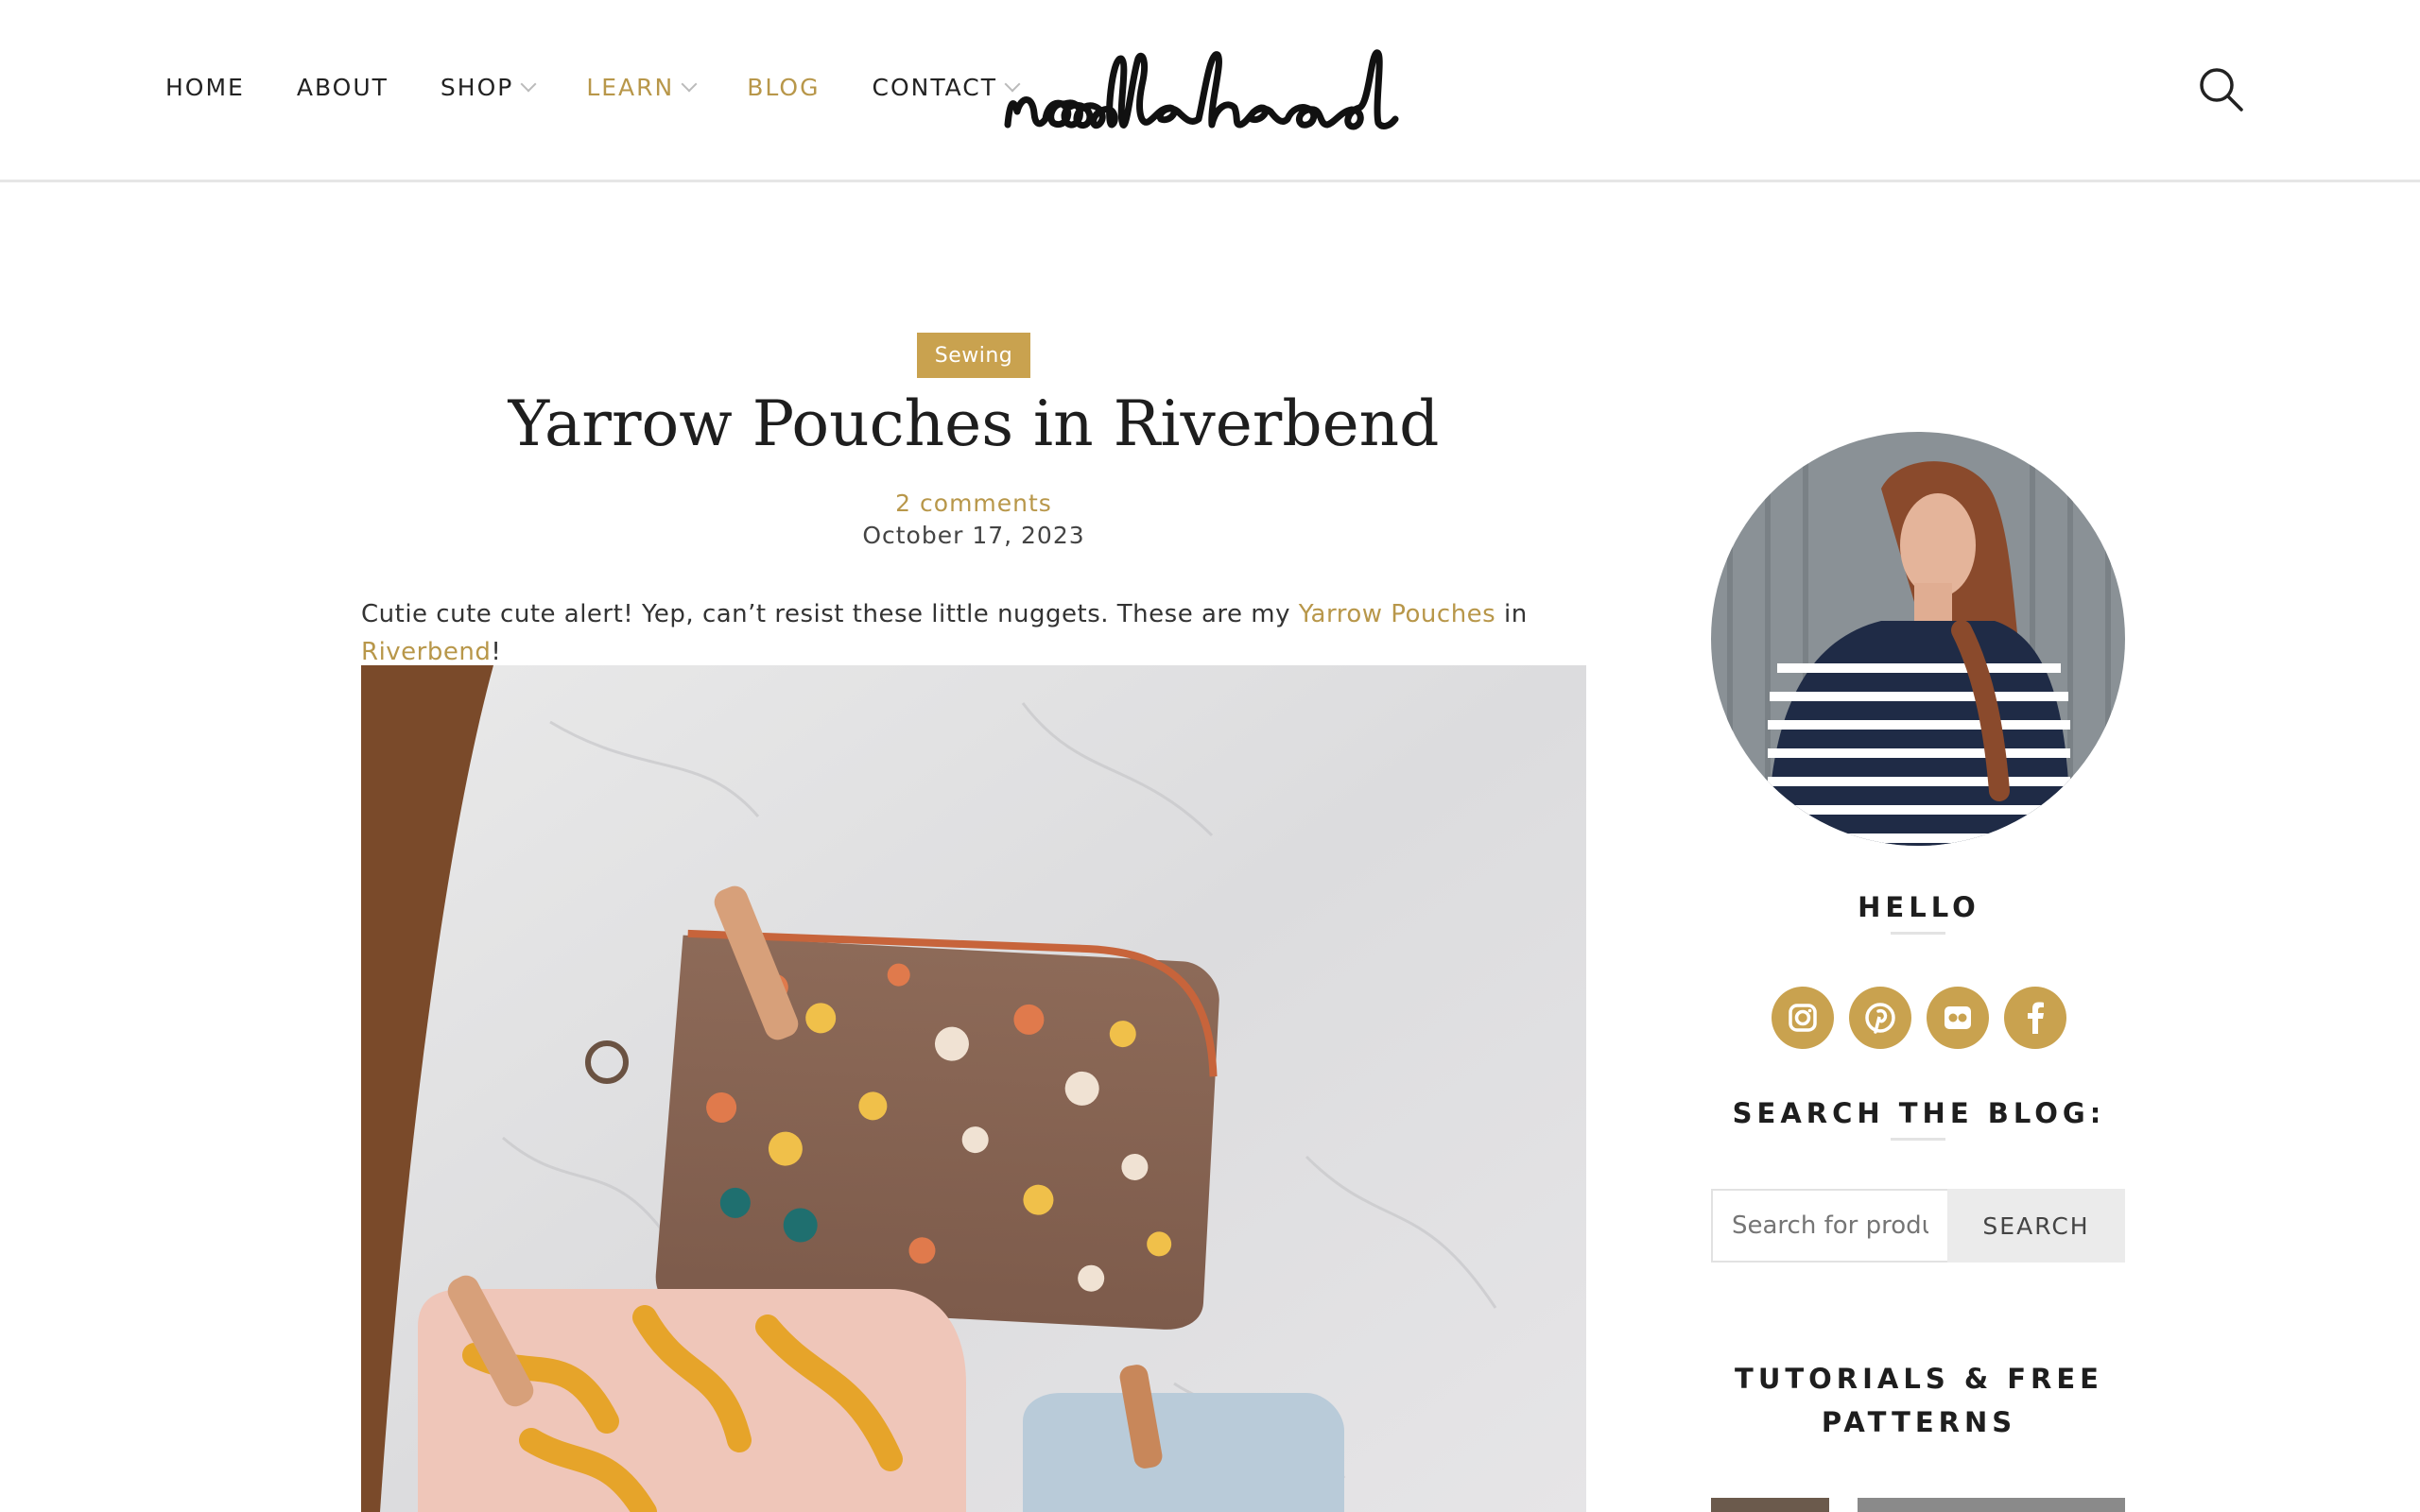 The height and width of the screenshot is (1512, 2420). I want to click on main-nav: HOME ABOUT SHOP LEARN BLOG CONTACT, so click(617, 87).